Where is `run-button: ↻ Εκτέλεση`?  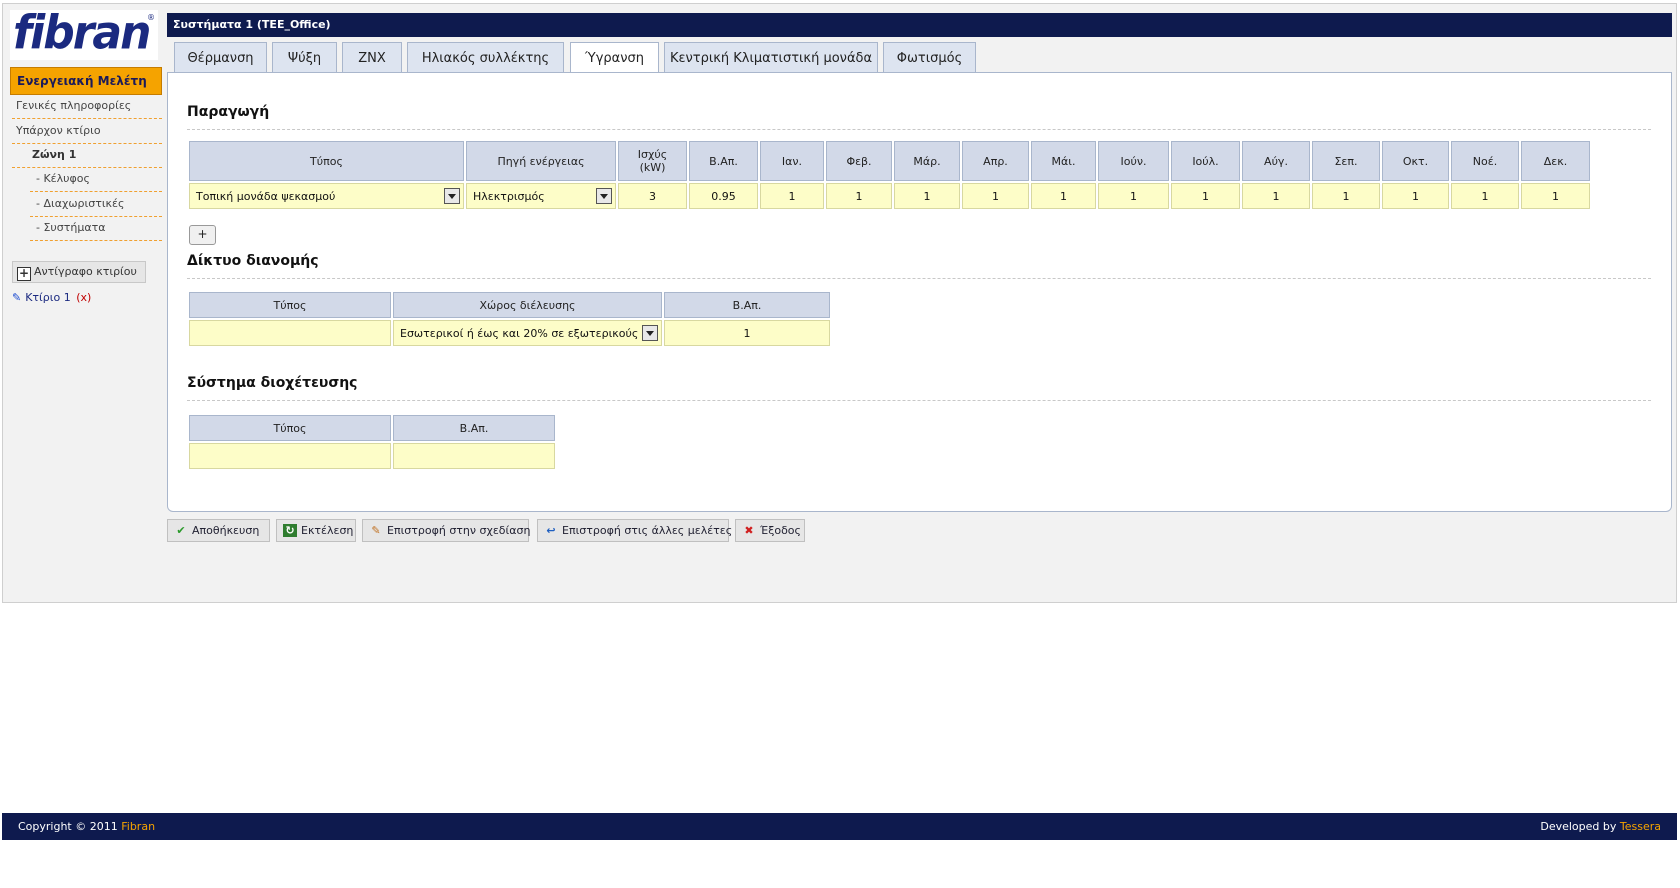 run-button: ↻ Εκτέλεση is located at coordinates (316, 530).